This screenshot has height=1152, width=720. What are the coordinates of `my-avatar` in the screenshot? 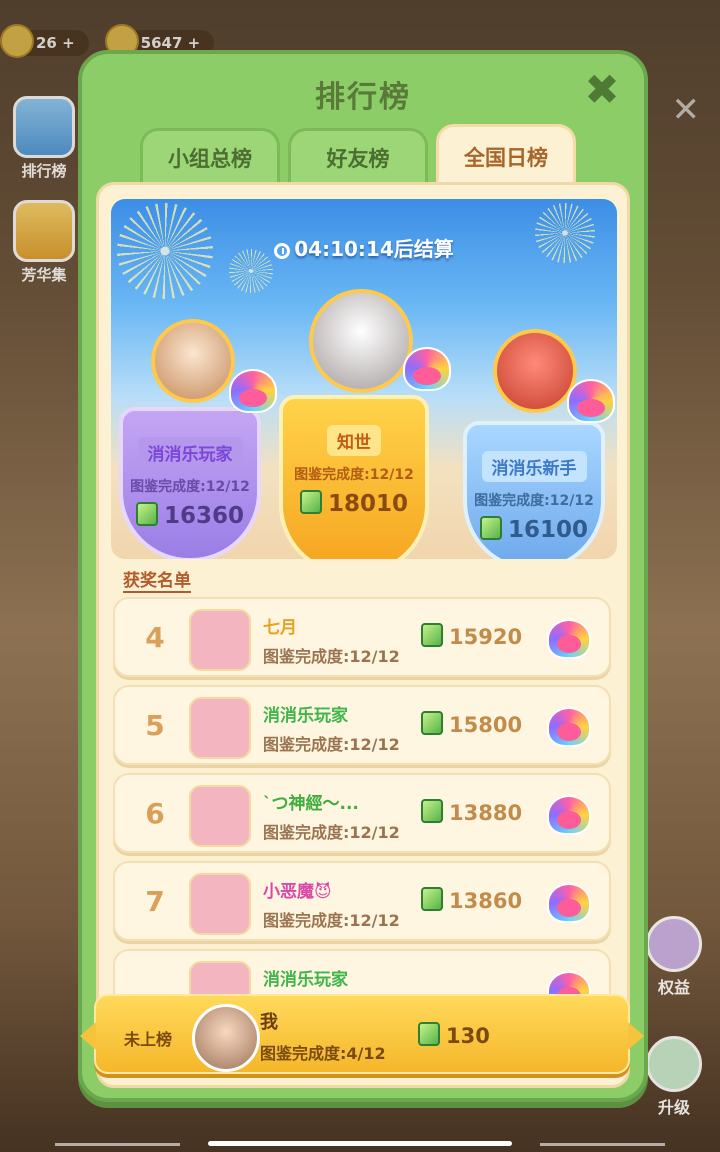 It's located at (226, 1038).